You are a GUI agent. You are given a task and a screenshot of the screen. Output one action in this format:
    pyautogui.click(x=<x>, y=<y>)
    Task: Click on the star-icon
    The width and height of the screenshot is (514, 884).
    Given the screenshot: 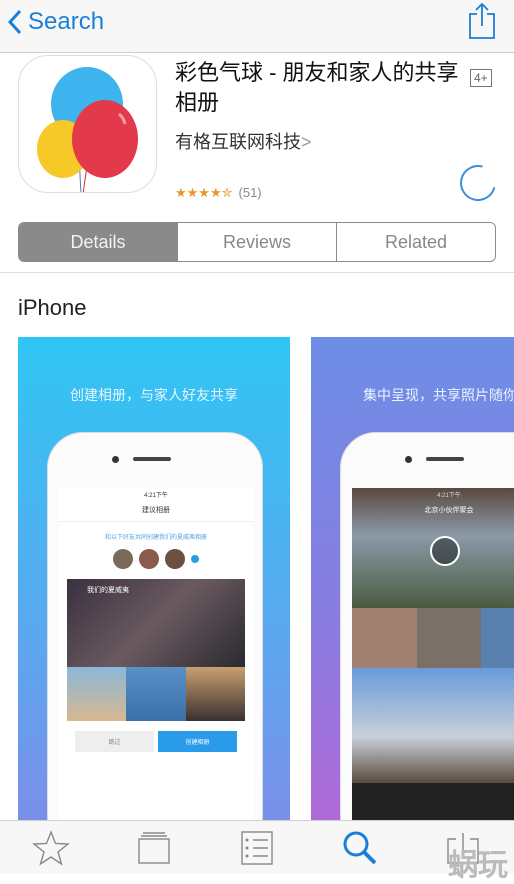 What is the action you would take?
    pyautogui.click(x=51, y=847)
    